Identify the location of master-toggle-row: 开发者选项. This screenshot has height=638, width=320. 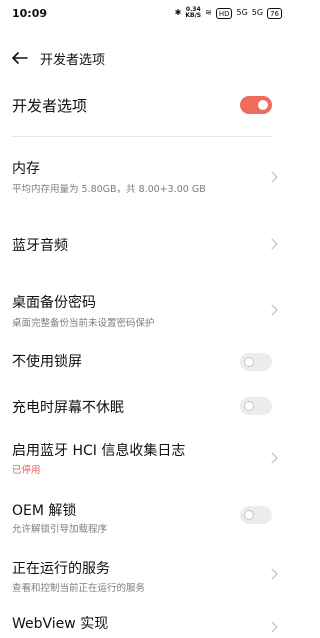
(146, 105).